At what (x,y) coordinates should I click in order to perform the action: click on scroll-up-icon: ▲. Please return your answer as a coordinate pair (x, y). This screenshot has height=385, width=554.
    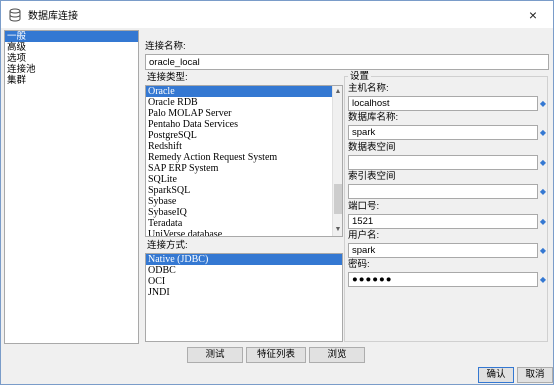
    Looking at the image, I should click on (337, 92).